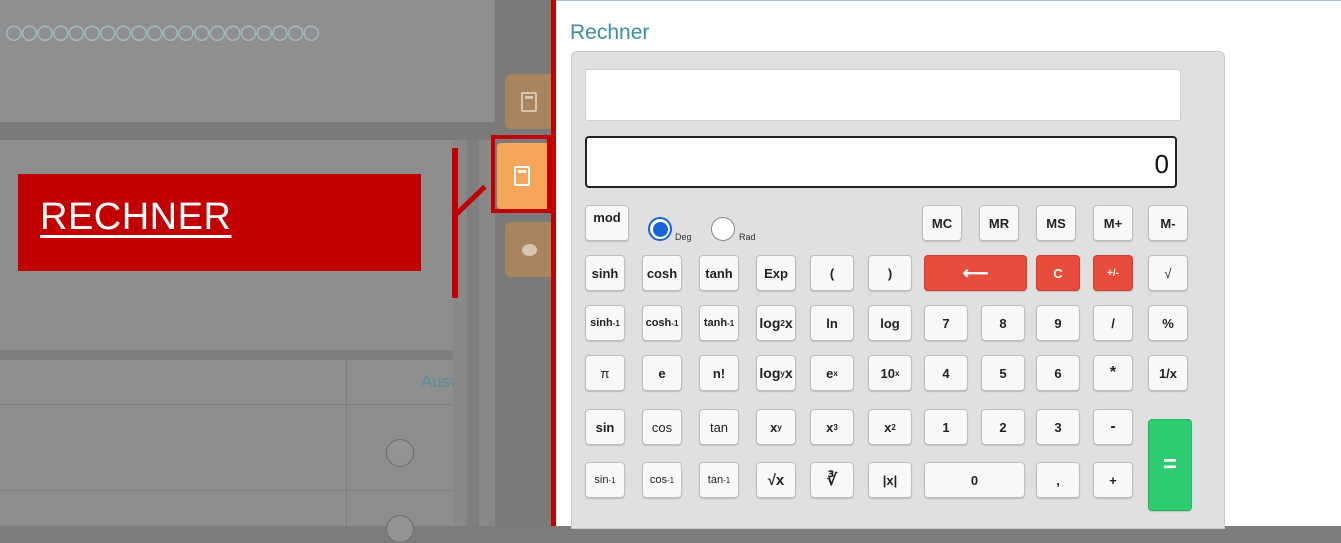  Describe the element at coordinates (662, 273) in the screenshot. I see `key-cosh: cosh` at that location.